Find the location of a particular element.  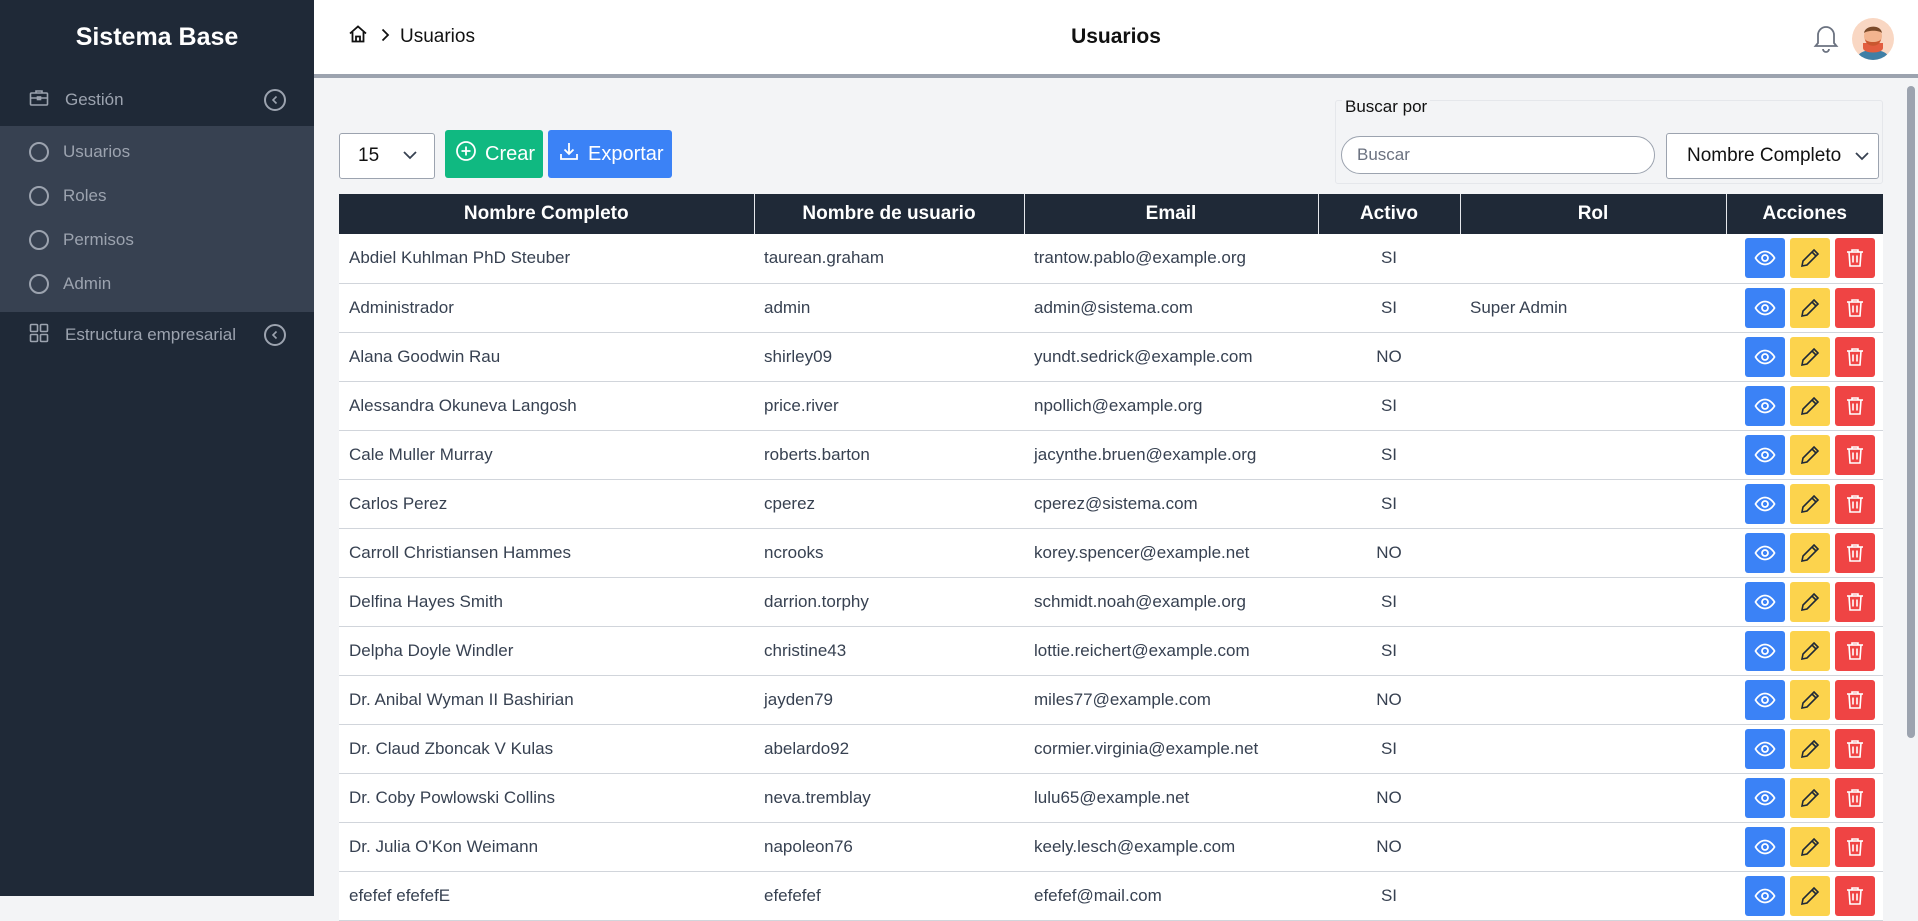

menu-group-gestion: Gestión Usuarios Roles Permisos Admin is located at coordinates (157, 193).